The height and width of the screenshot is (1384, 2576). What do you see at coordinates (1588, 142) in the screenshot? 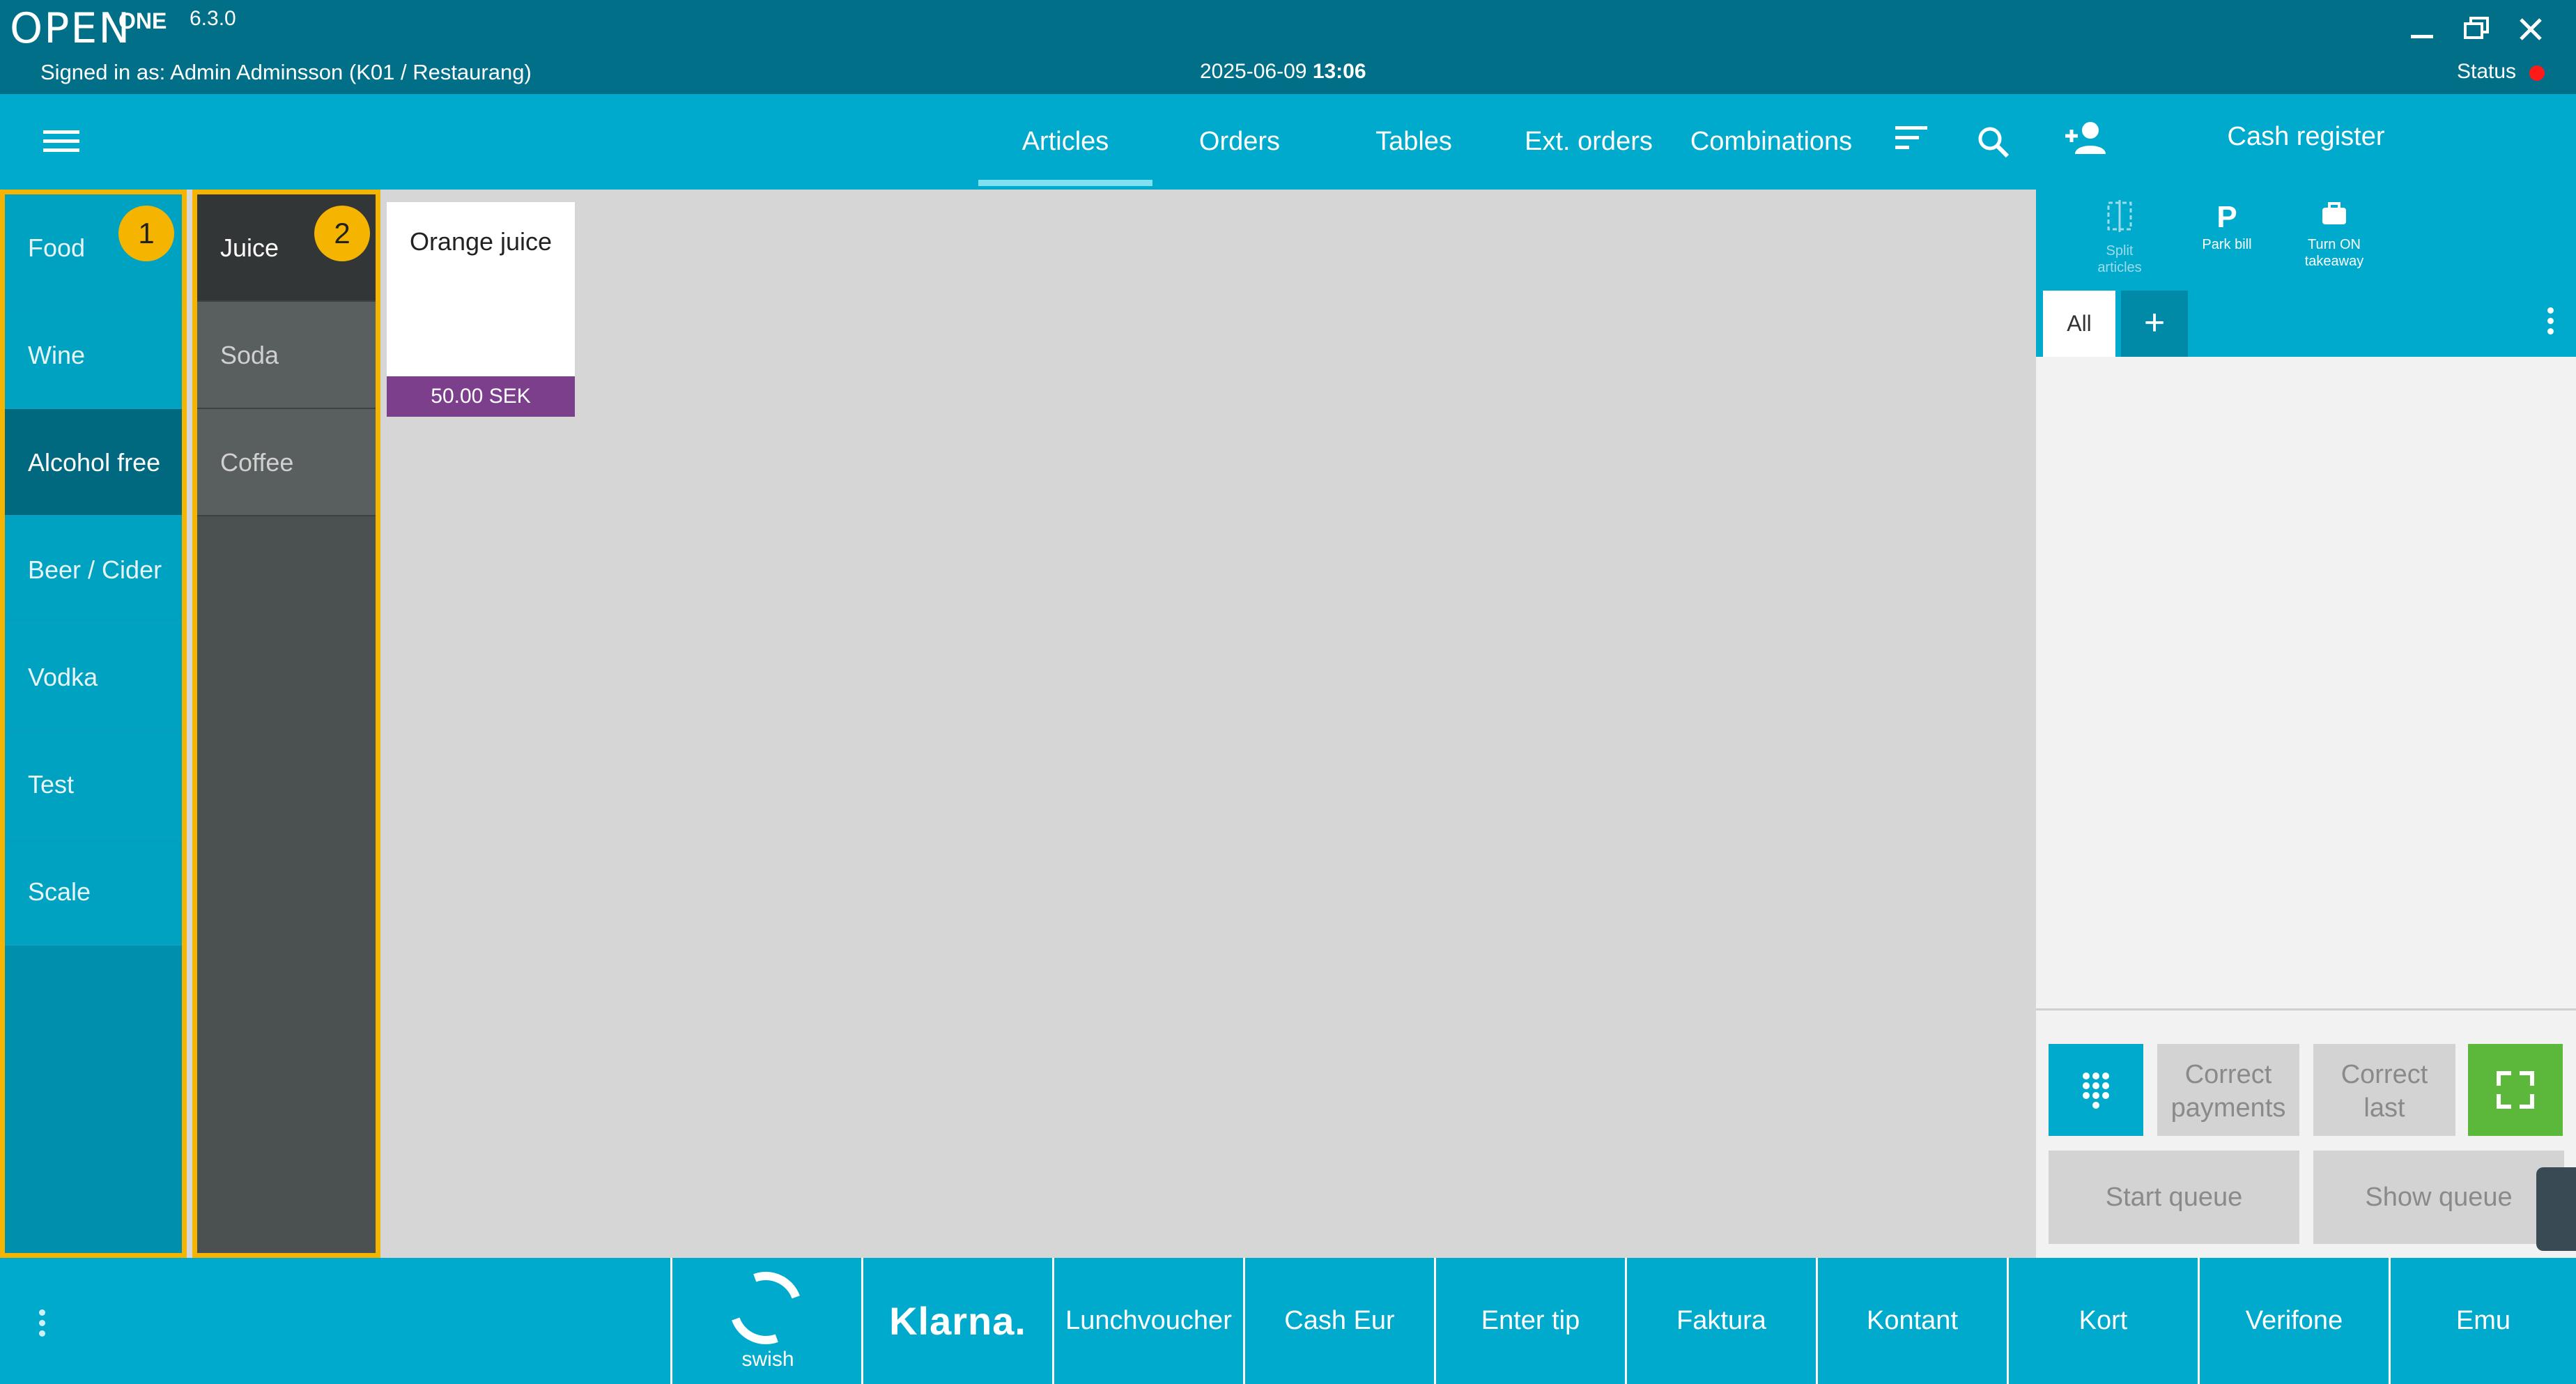
I see `tab-ext-orders: Ext. orders` at bounding box center [1588, 142].